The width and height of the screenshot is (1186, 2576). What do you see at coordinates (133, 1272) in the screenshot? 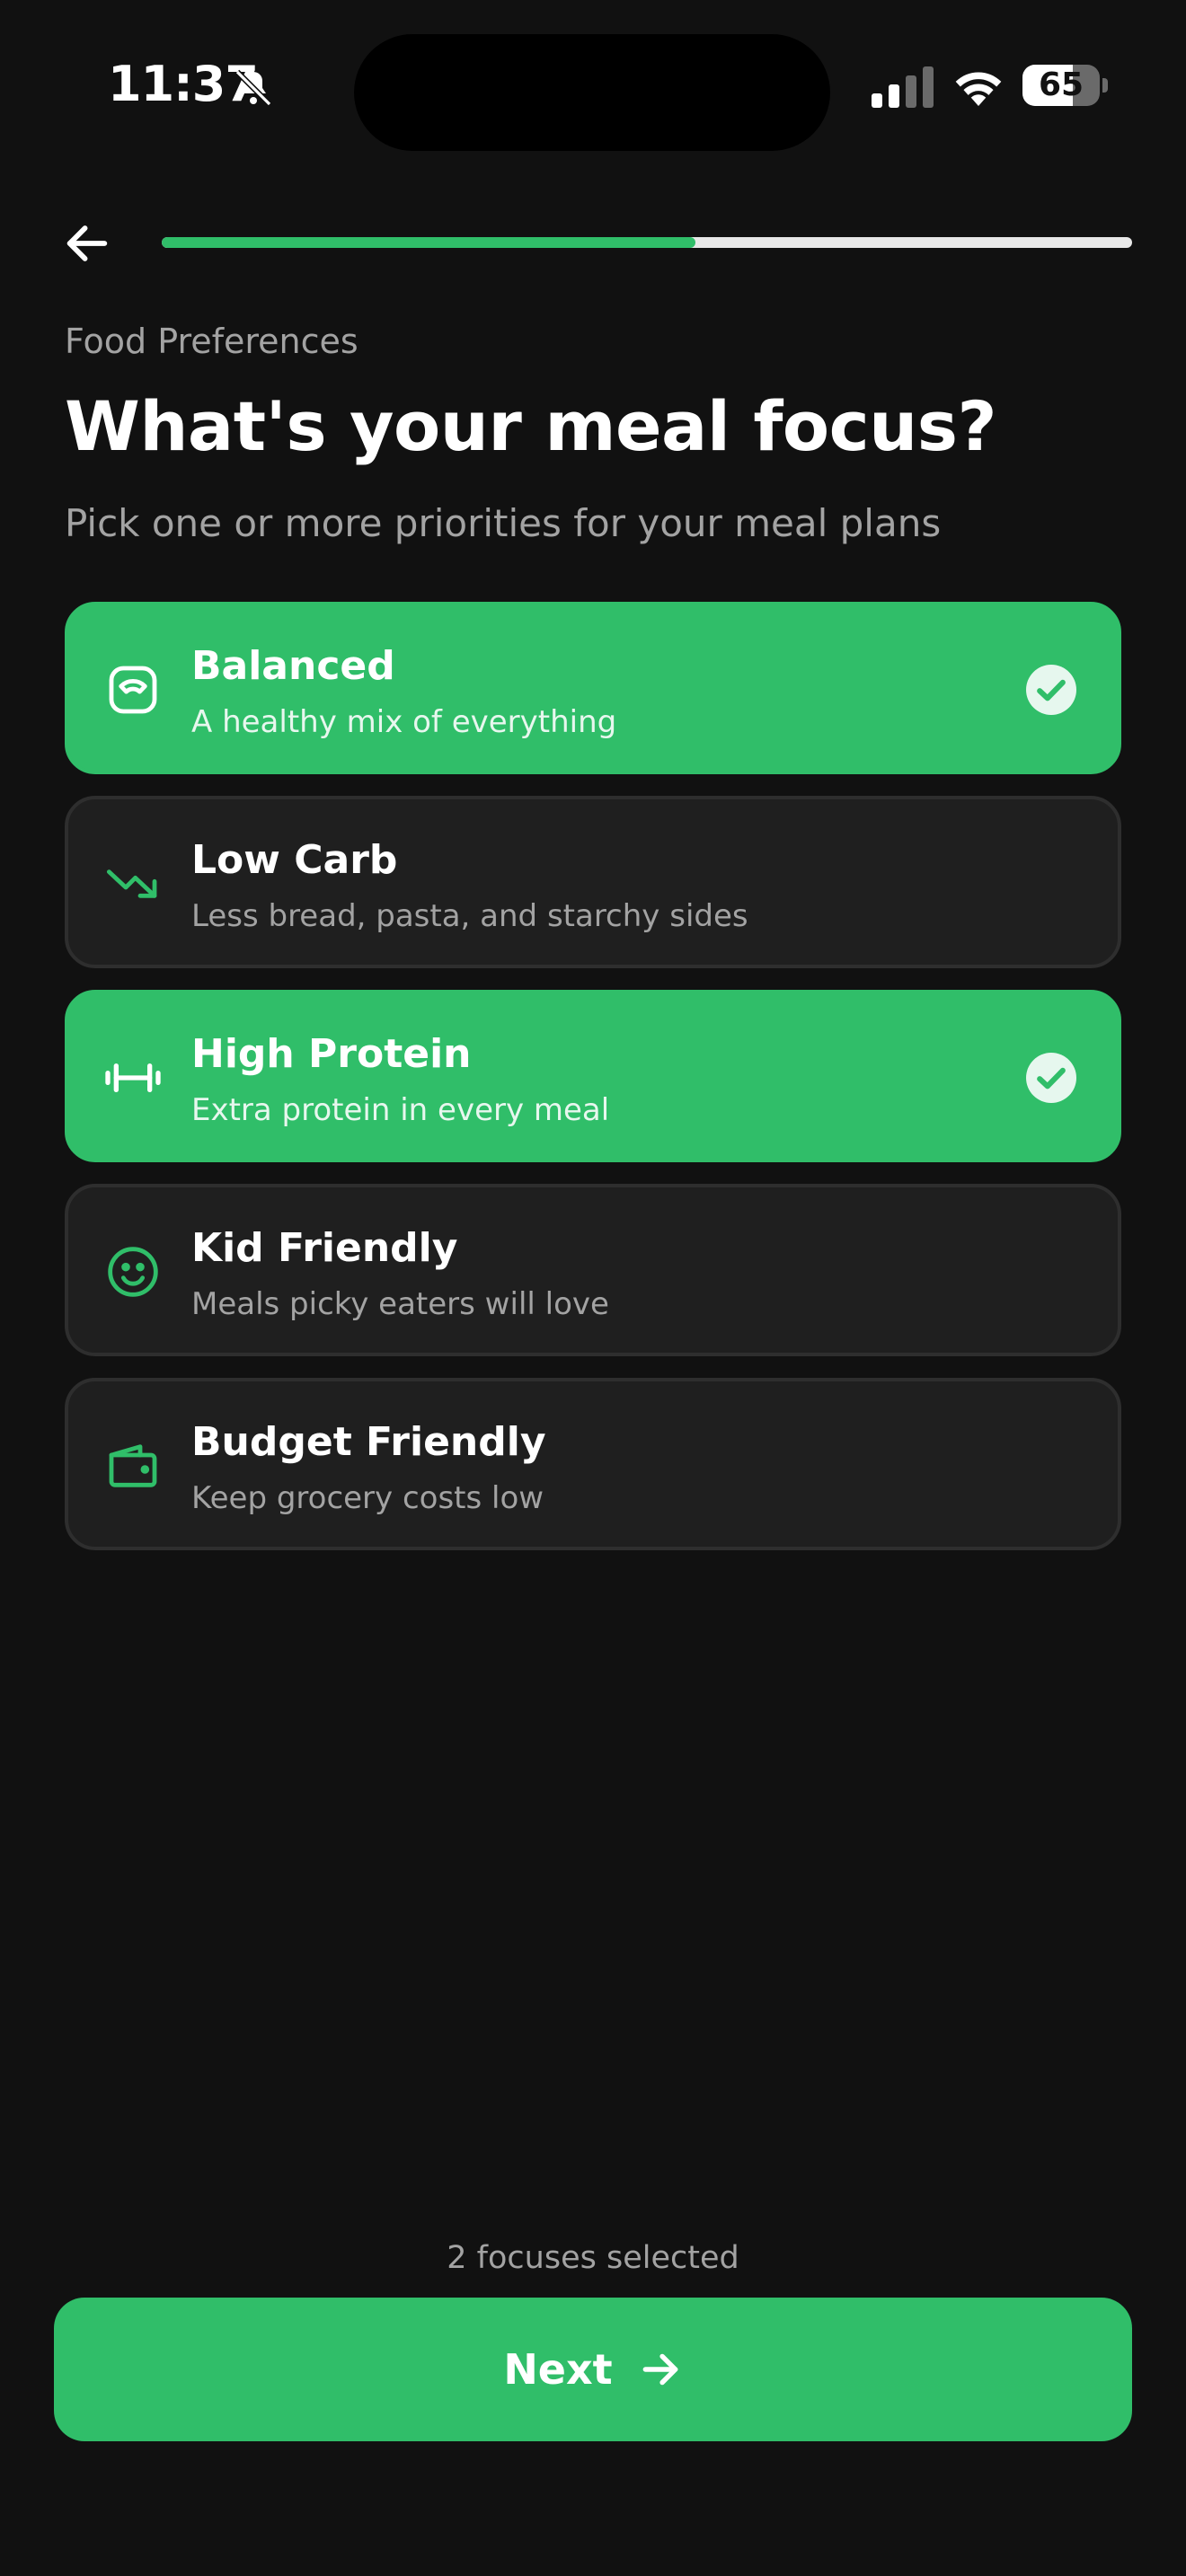
I see `smile-icon` at bounding box center [133, 1272].